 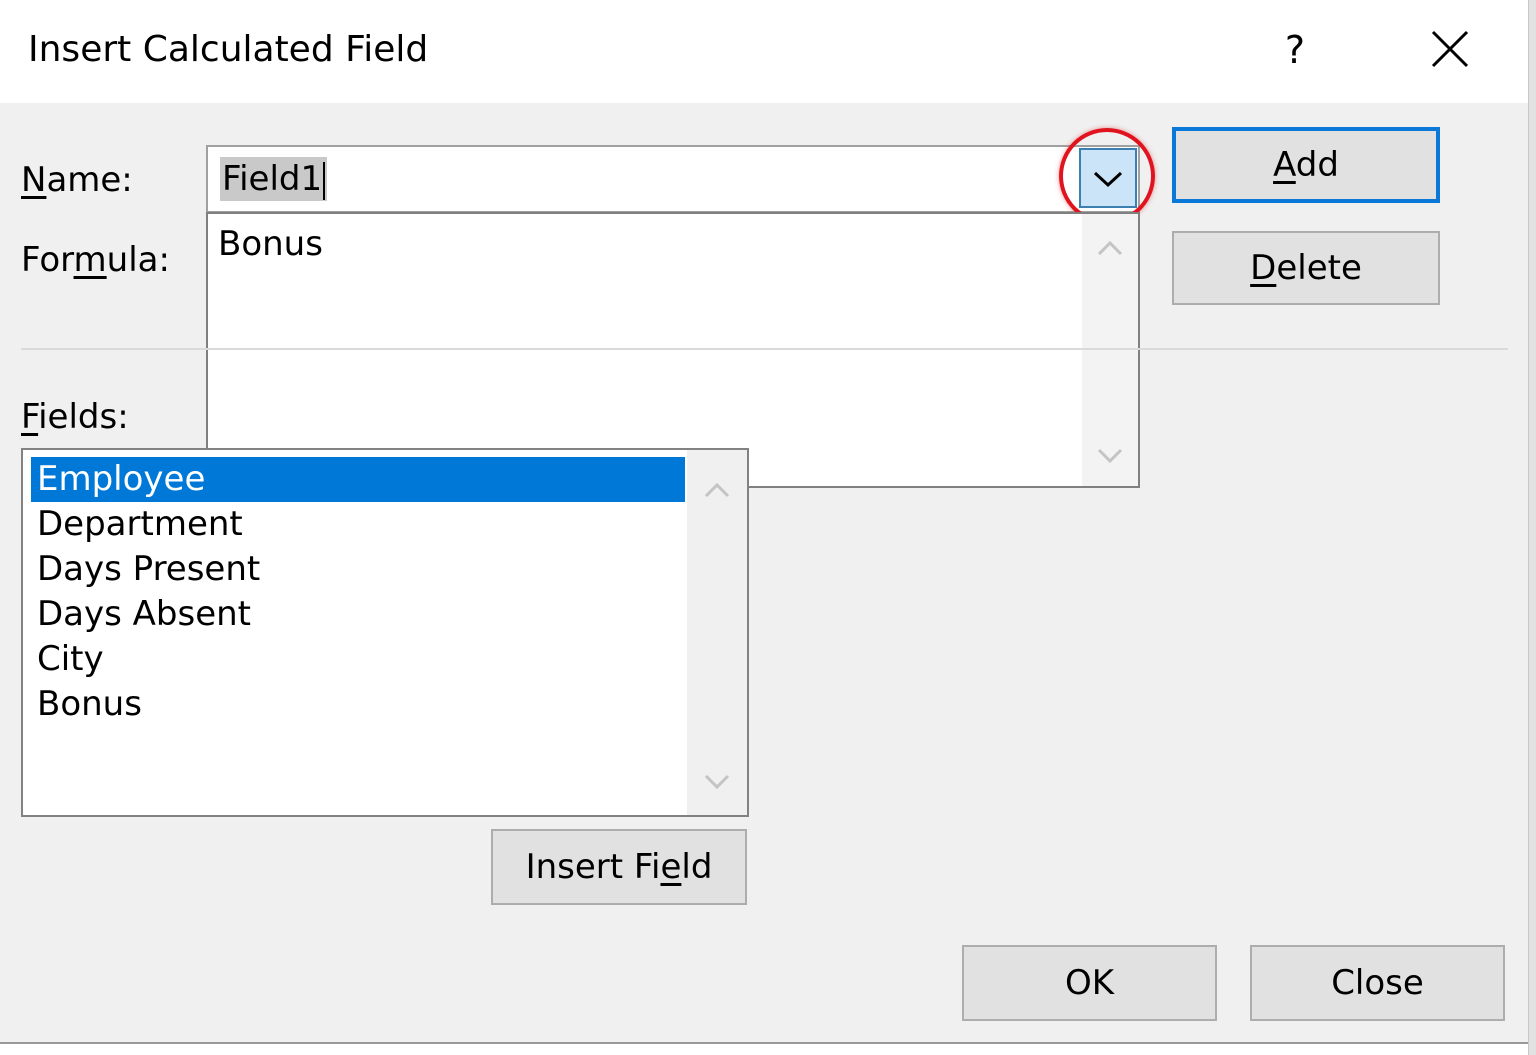 I want to click on help-button: ?, so click(x=1295, y=50).